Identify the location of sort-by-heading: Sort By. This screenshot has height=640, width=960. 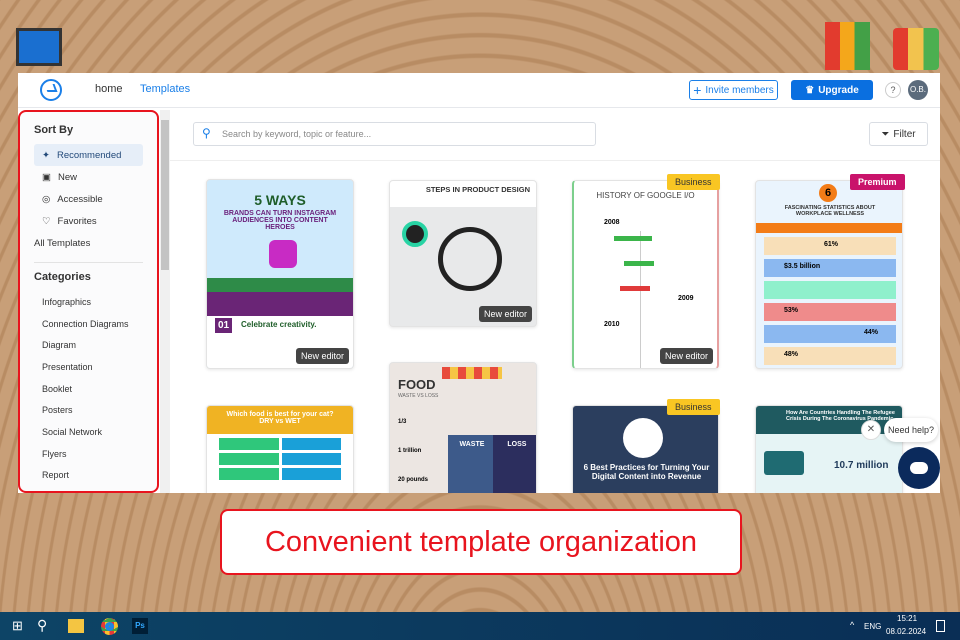
(54, 130).